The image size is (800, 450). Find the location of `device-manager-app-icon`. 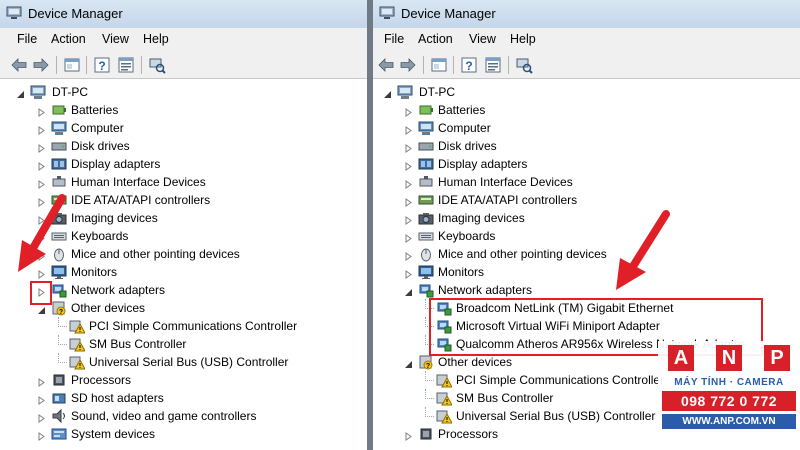

device-manager-app-icon is located at coordinates (387, 13).